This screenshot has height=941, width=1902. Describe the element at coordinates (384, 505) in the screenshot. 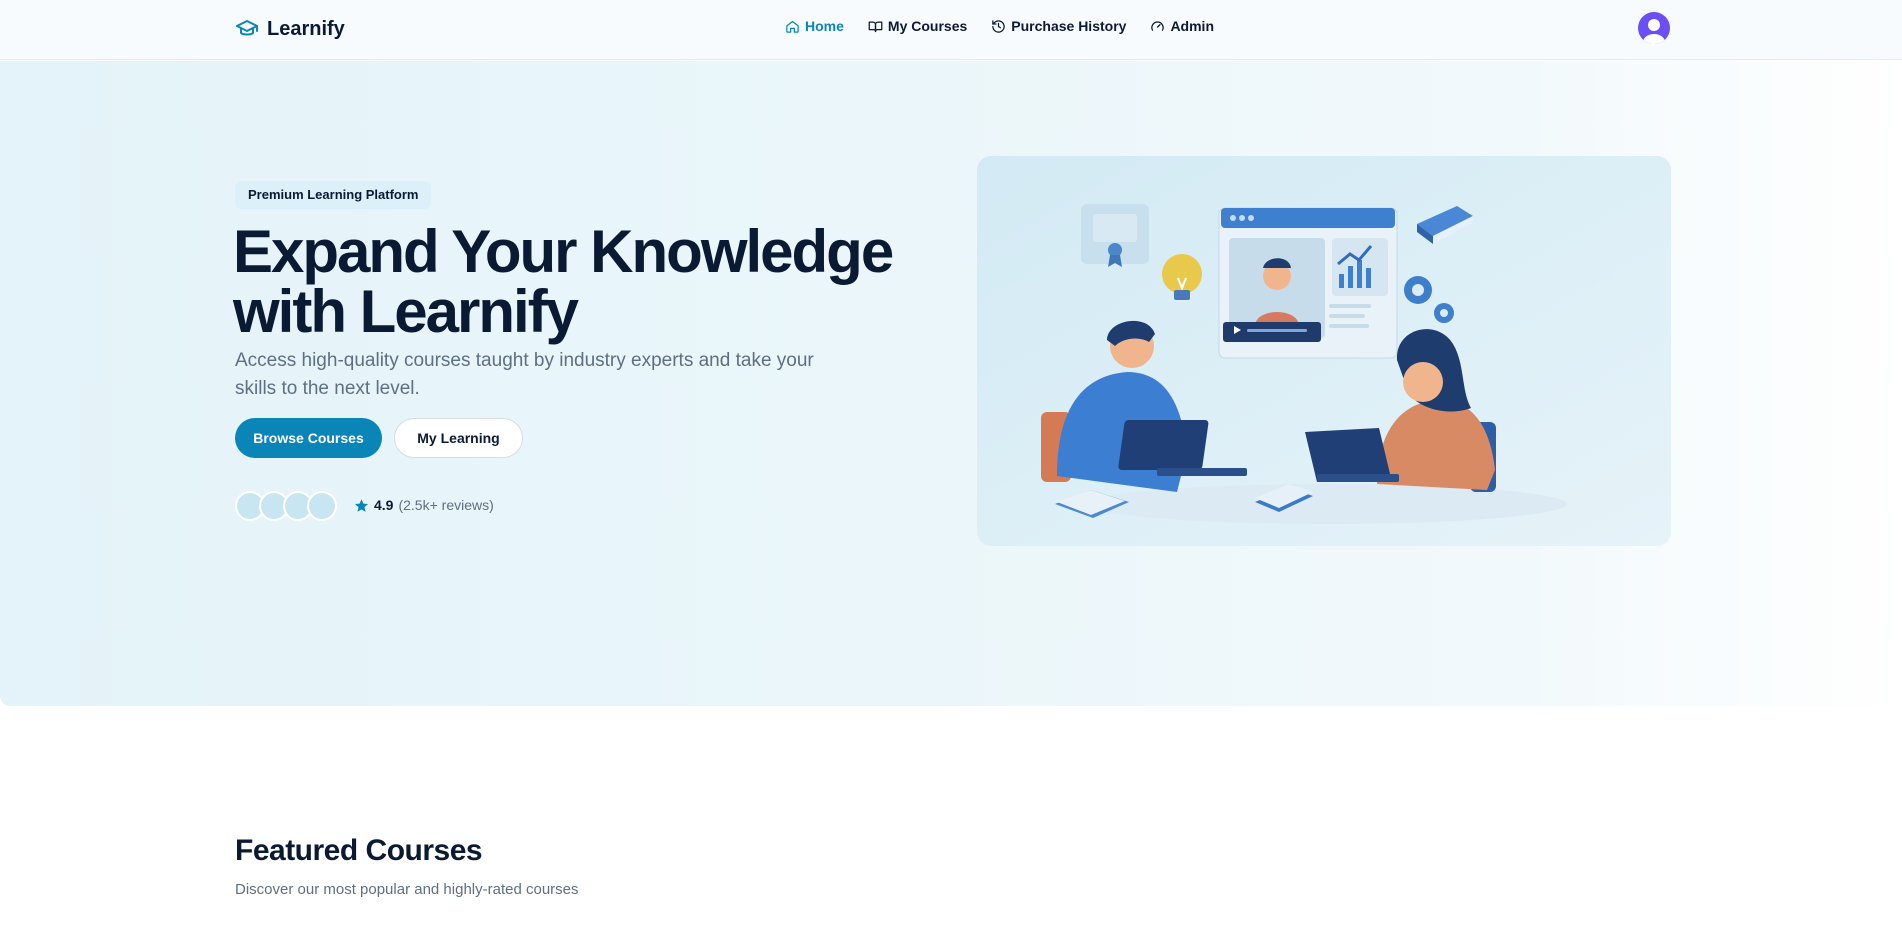

I see `rating-value: 4.9` at that location.